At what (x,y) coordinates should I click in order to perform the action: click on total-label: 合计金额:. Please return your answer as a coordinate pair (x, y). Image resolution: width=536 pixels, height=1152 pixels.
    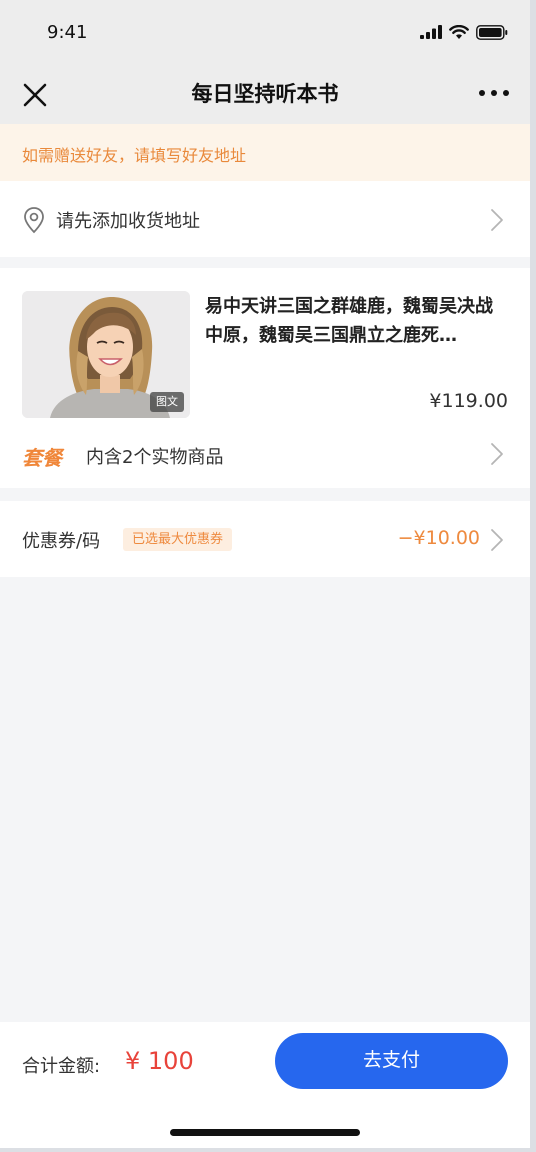
    Looking at the image, I should click on (61, 1066).